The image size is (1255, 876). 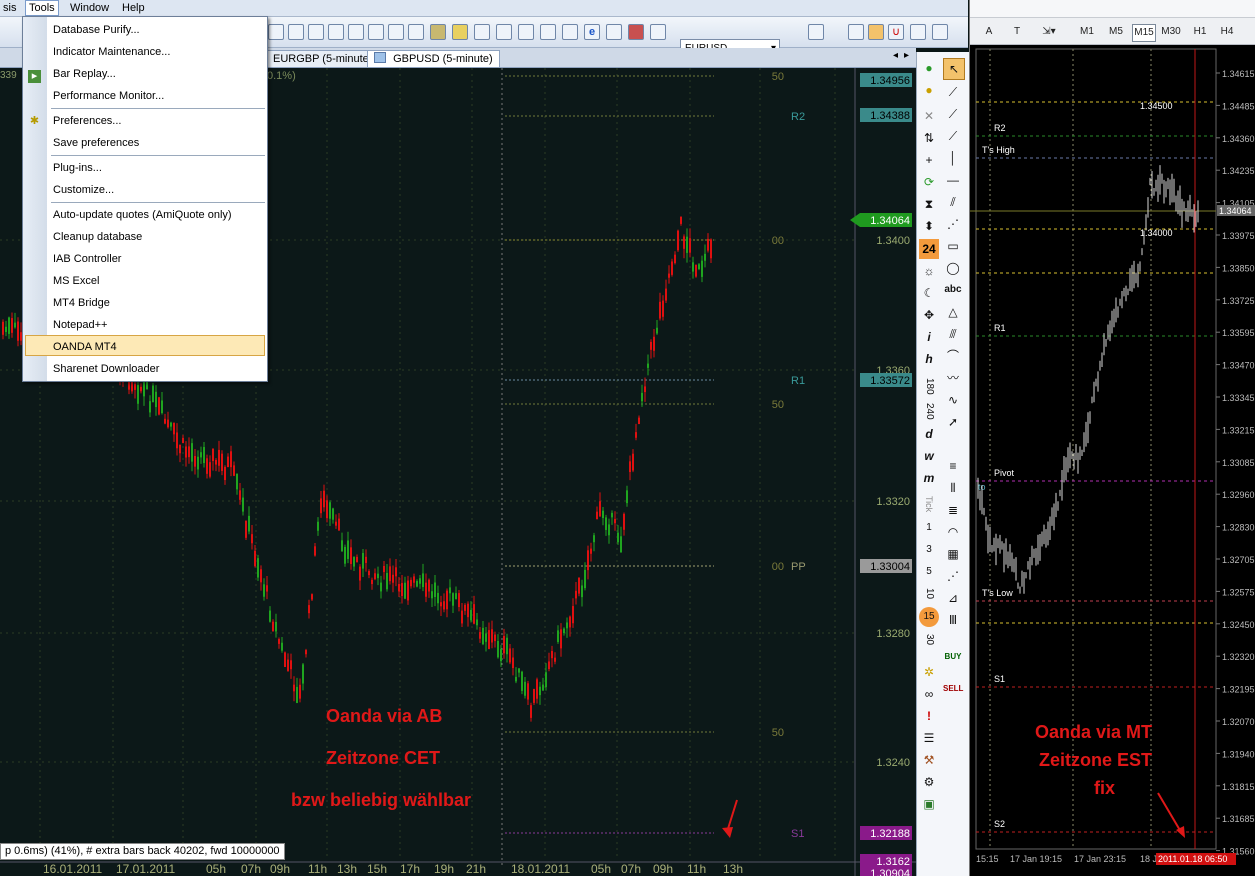 I want to click on menu-item-oanda-mt4: OANDA MT4, so click(x=85, y=347).